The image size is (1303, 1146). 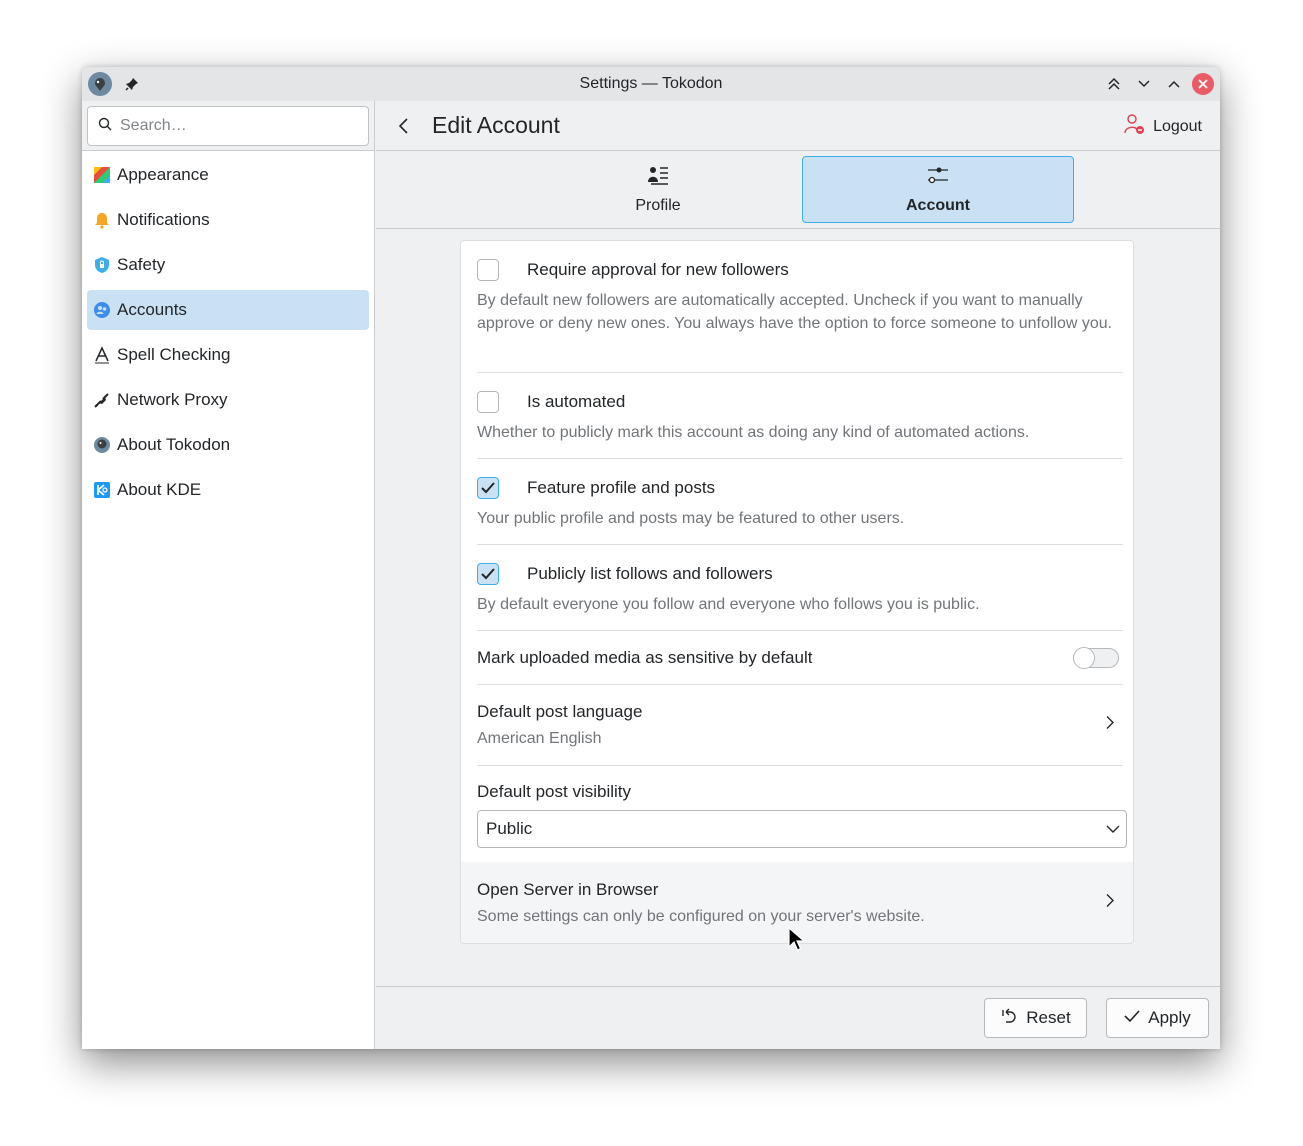 What do you see at coordinates (105, 126) in the screenshot?
I see `search-icon` at bounding box center [105, 126].